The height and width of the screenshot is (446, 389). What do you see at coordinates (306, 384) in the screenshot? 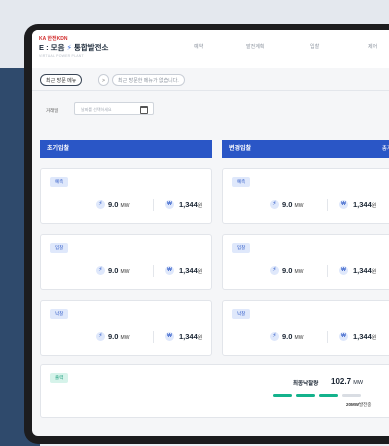
I see `final-award-label: 최종낙찰량` at bounding box center [306, 384].